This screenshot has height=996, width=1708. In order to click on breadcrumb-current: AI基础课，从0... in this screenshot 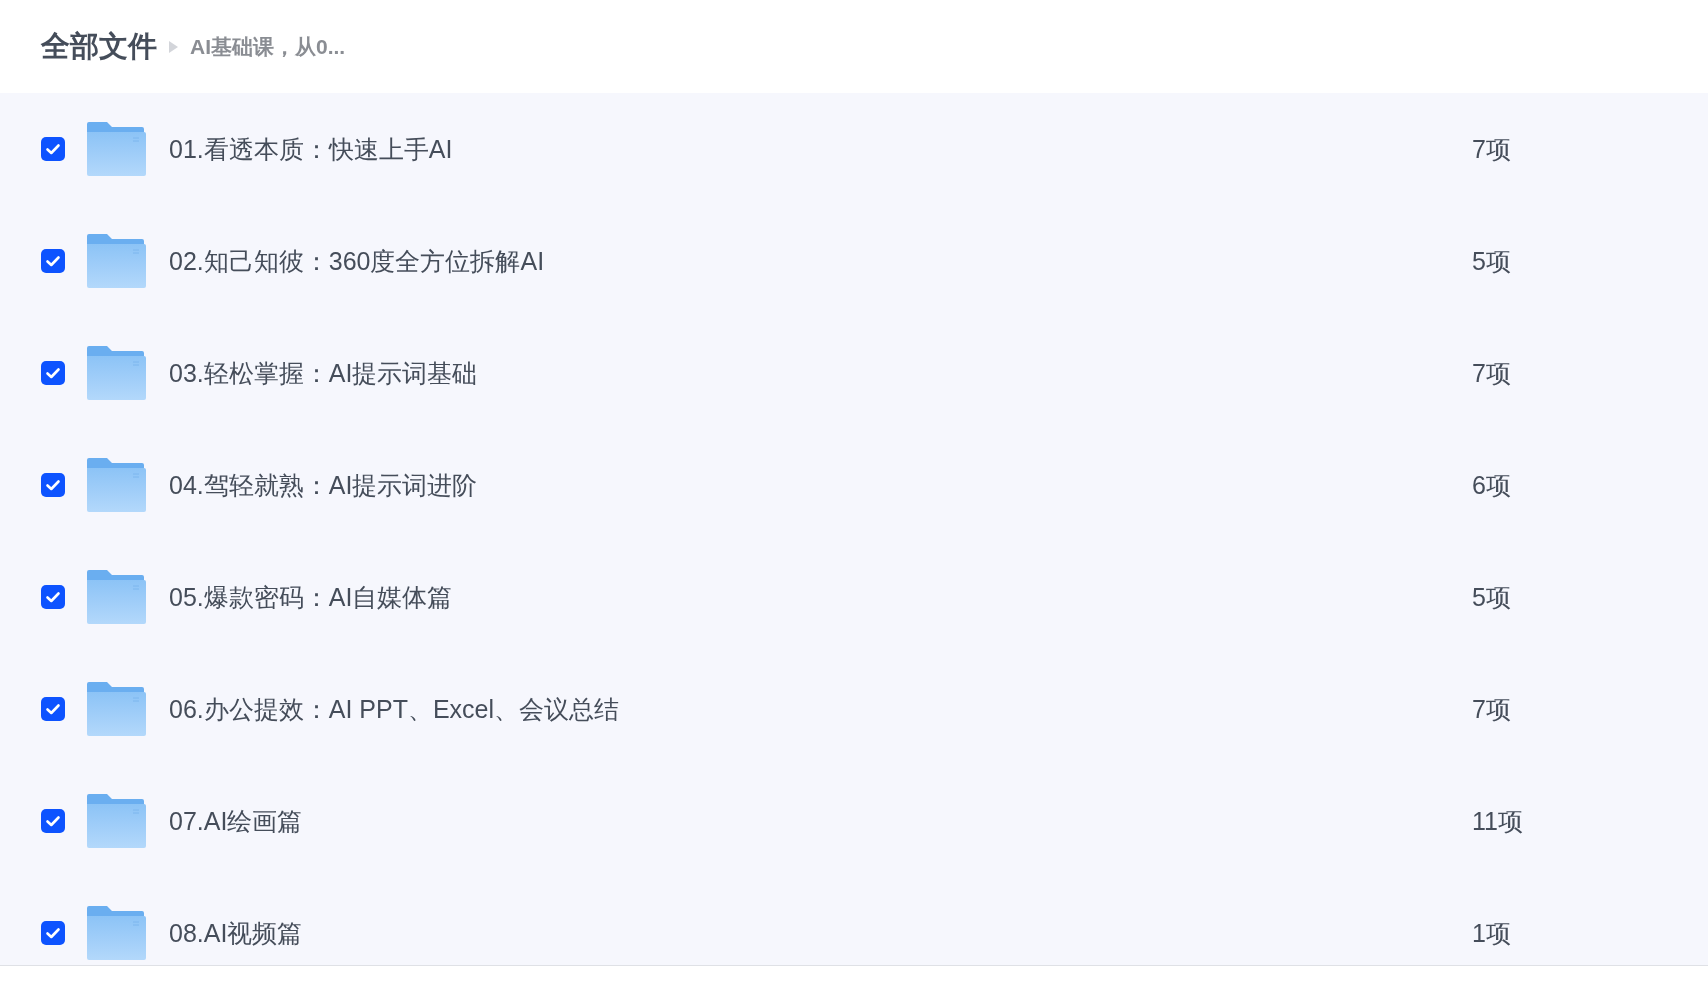, I will do `click(268, 46)`.